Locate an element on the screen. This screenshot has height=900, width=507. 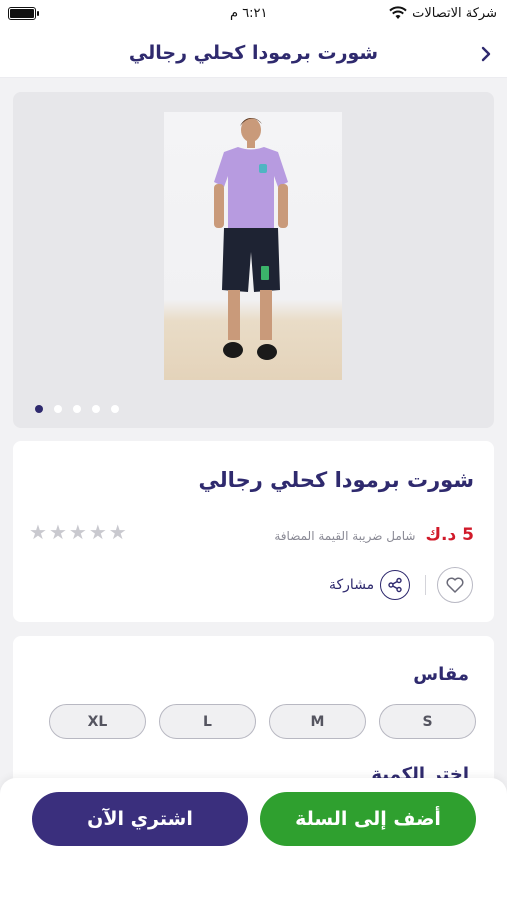
status-bar: شركة الاتصالات ٦:٢١ م is located at coordinates (253, 15).